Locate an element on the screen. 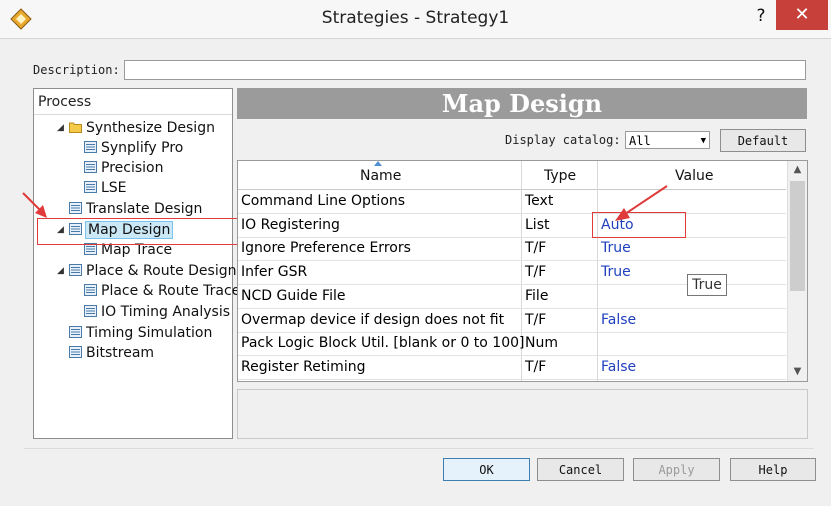 The height and width of the screenshot is (506, 831). sort-ascending-icon is located at coordinates (378, 163).